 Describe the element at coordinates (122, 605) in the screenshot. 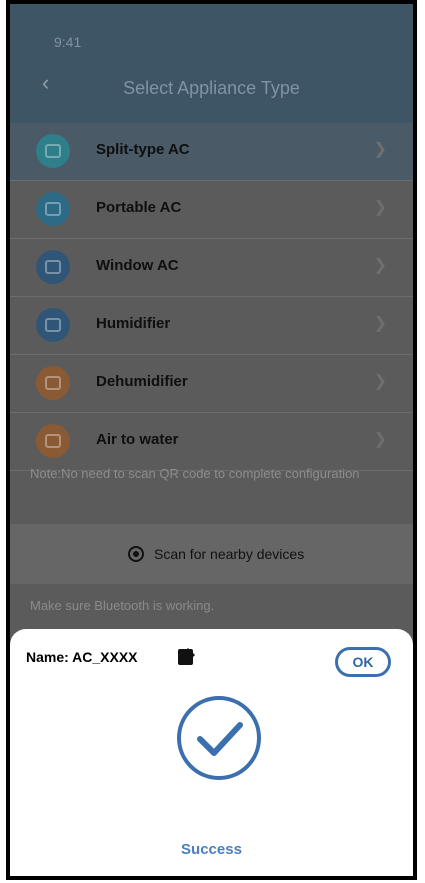

I see `bluetooth-hint: Make sure Bluetooth is working.` at that location.